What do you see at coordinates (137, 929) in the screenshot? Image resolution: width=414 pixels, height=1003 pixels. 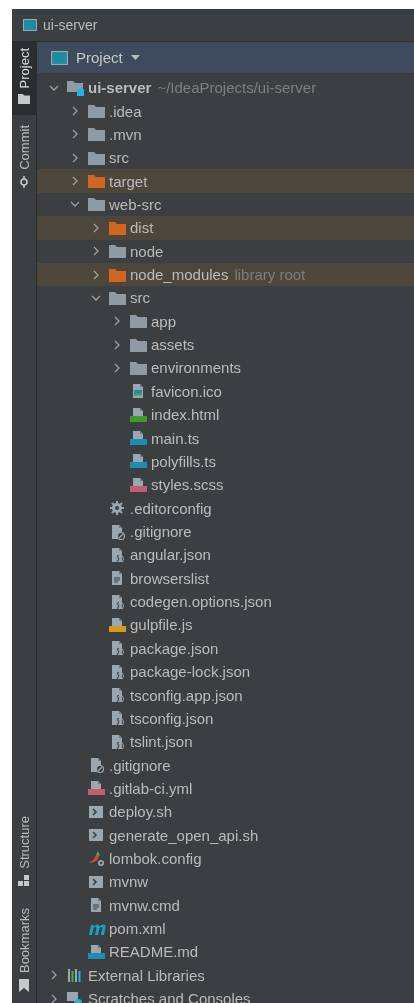 I see `file-name: pom.xml` at bounding box center [137, 929].